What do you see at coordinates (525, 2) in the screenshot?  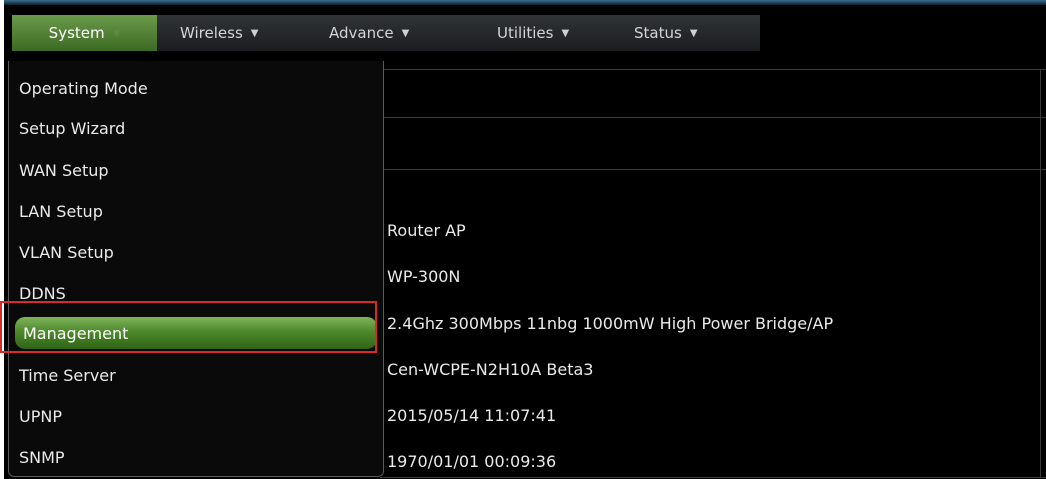 I see `top-accent-strip` at bounding box center [525, 2].